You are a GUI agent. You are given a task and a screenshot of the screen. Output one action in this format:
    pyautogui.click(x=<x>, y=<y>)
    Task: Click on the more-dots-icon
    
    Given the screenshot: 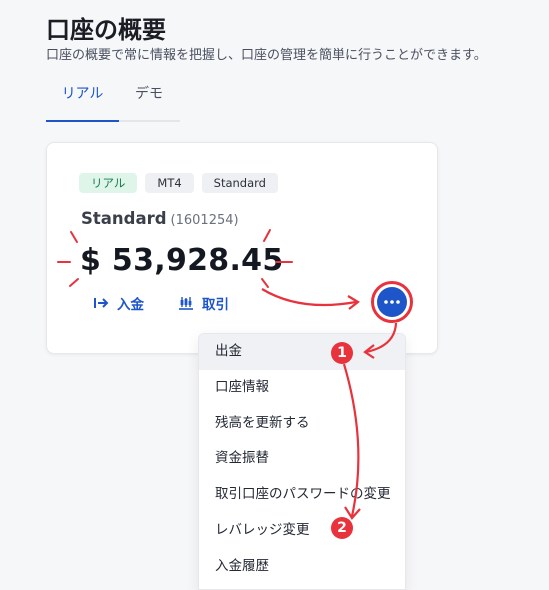 What is the action you would take?
    pyautogui.click(x=392, y=302)
    